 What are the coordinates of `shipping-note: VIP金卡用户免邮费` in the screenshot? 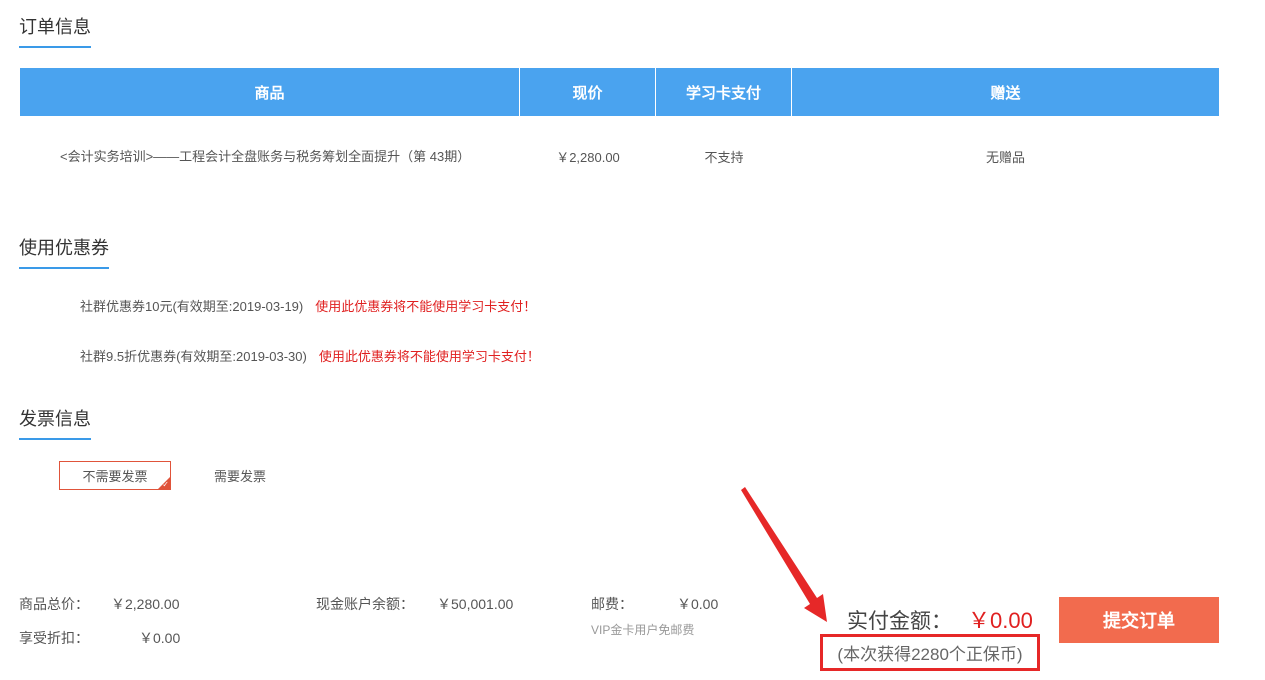 It's located at (643, 630).